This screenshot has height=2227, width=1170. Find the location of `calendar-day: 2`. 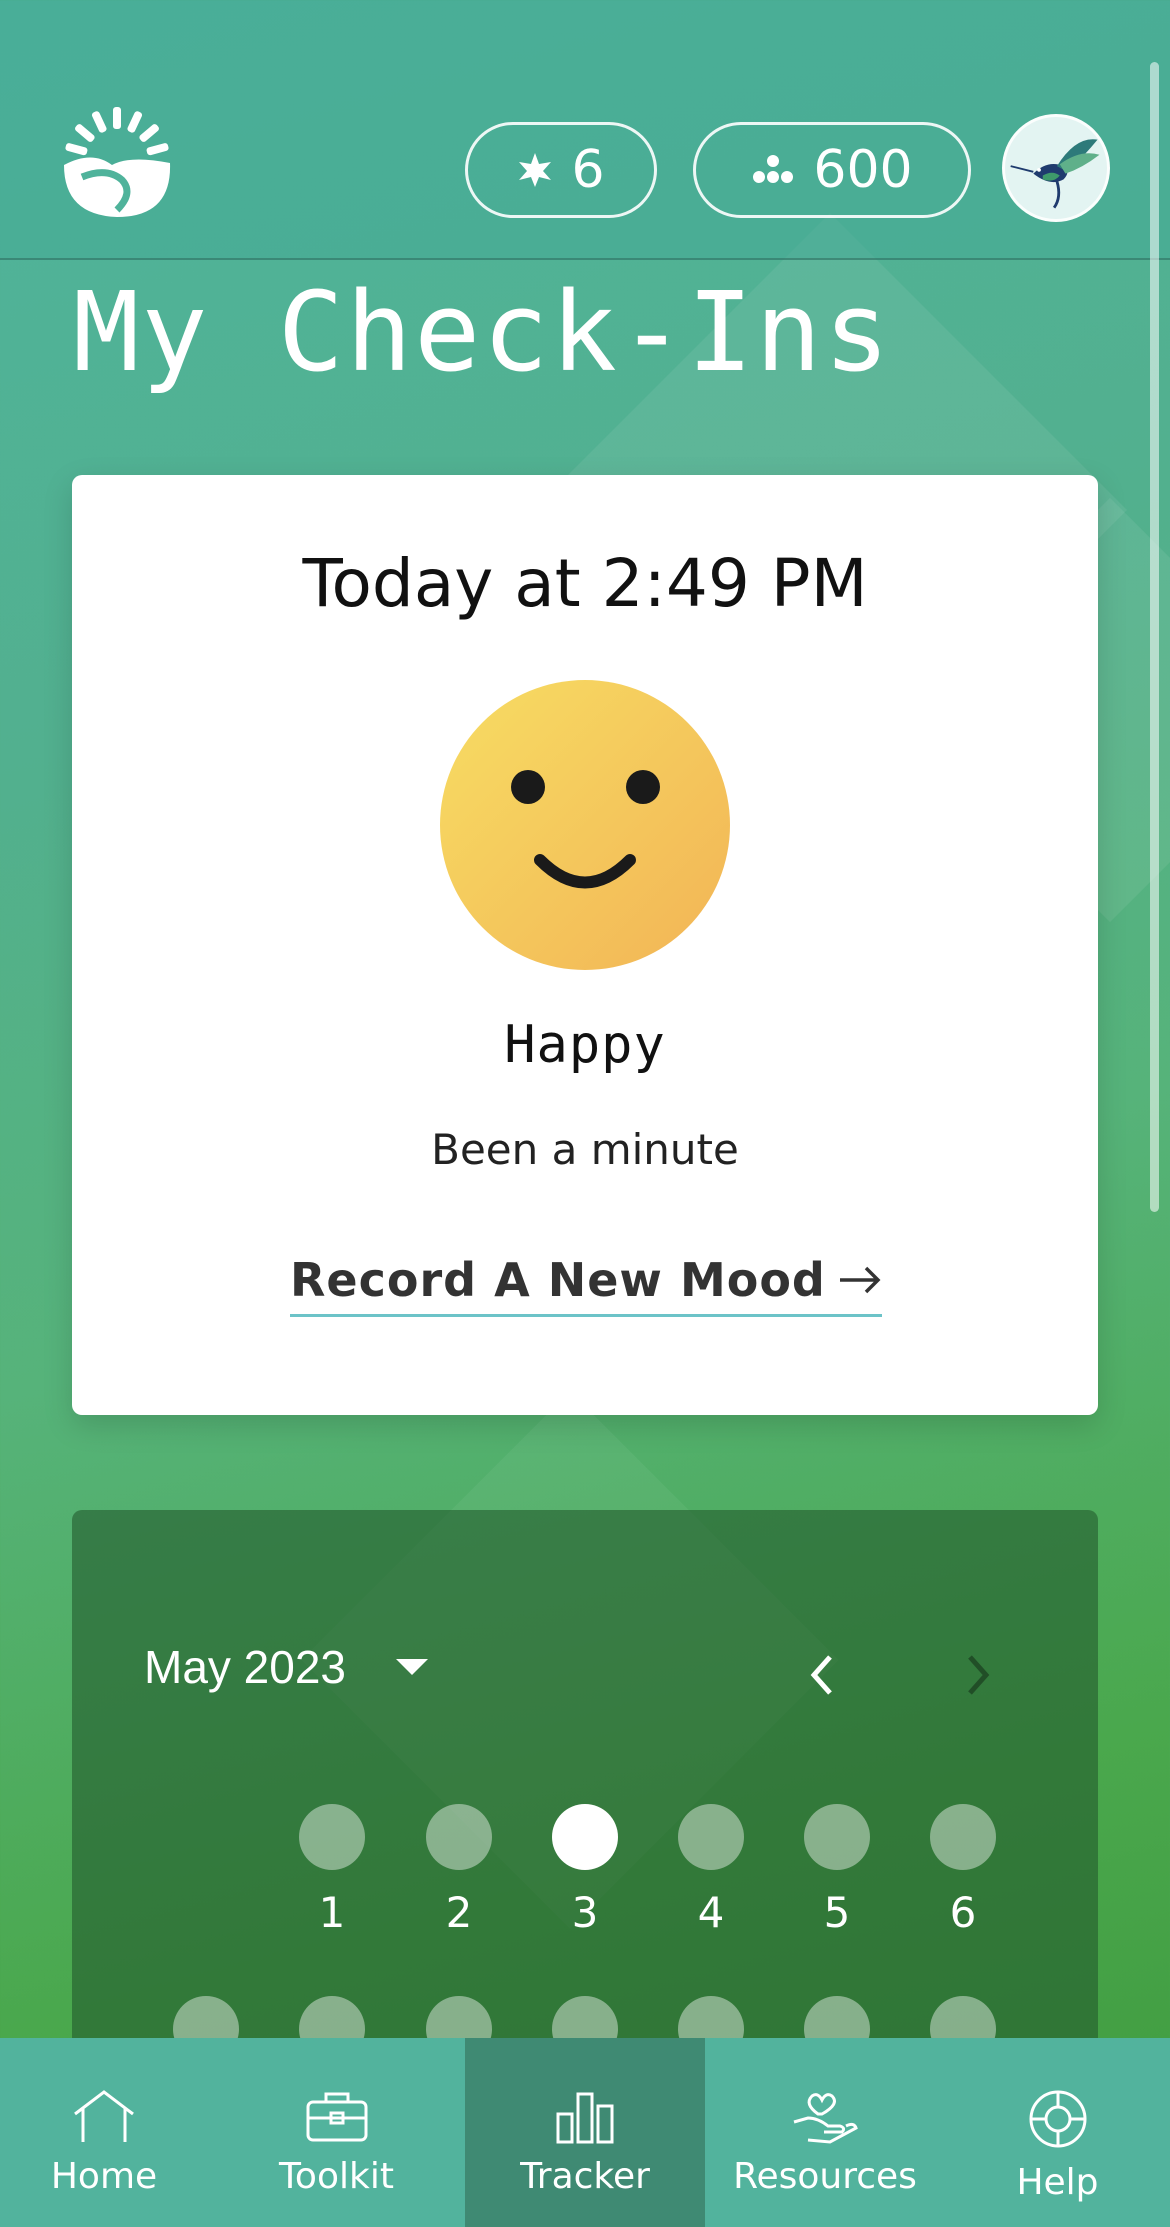

calendar-day: 2 is located at coordinates (459, 1870).